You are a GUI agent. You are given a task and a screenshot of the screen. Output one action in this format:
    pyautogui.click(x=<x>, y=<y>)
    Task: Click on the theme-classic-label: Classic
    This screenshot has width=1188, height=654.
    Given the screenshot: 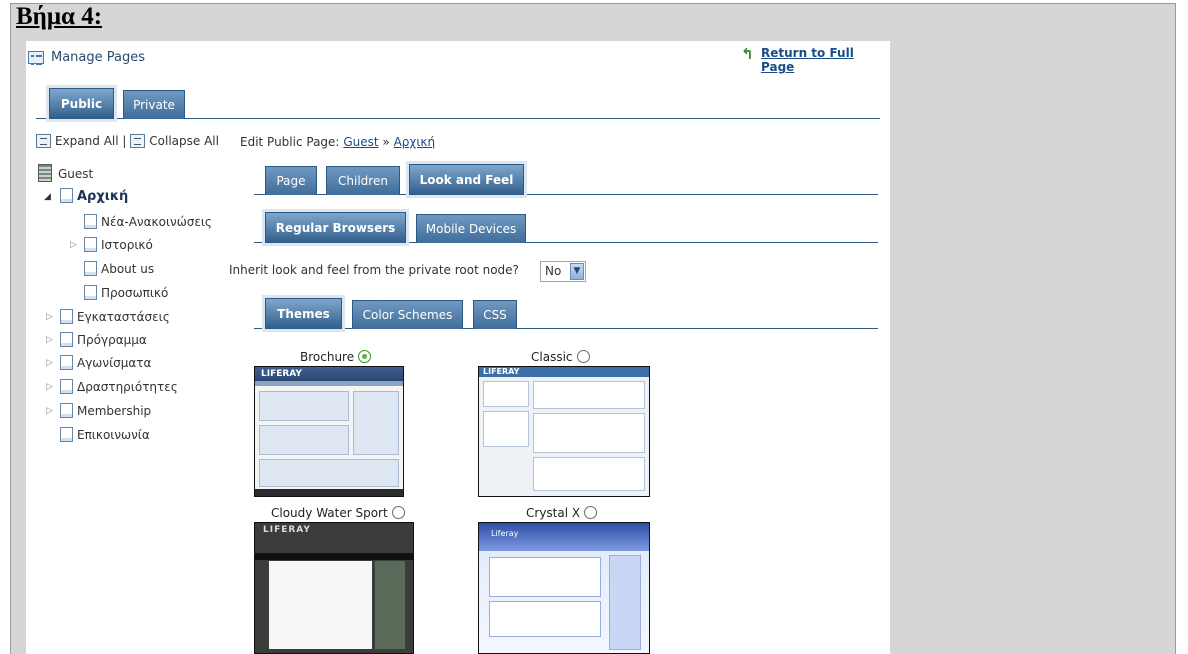 What is the action you would take?
    pyautogui.click(x=560, y=357)
    